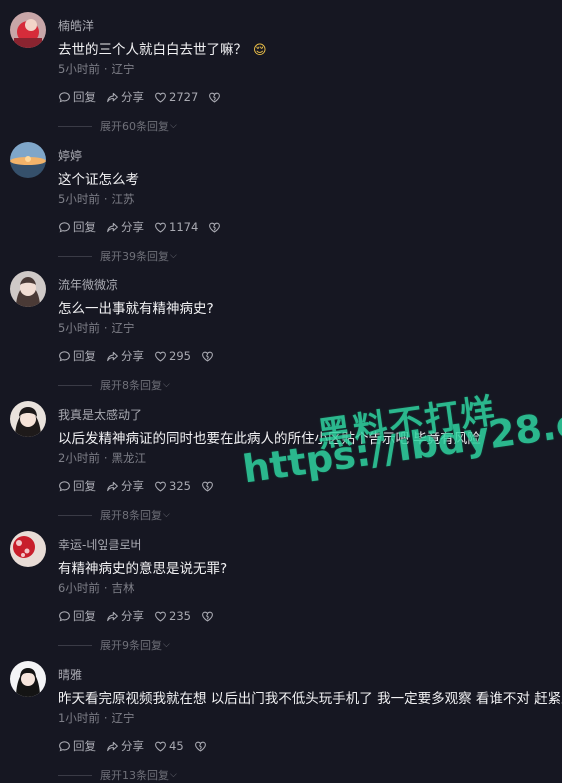 This screenshot has width=562, height=783. What do you see at coordinates (70, 155) in the screenshot?
I see `username: 婷婷` at bounding box center [70, 155].